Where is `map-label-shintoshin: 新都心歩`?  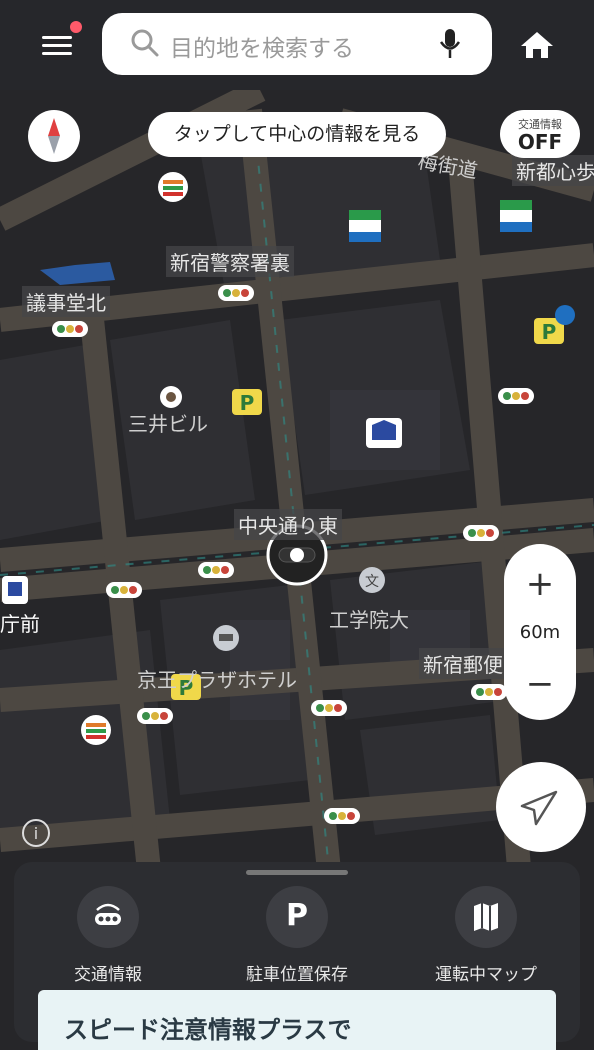 map-label-shintoshin: 新都心歩 is located at coordinates (553, 170).